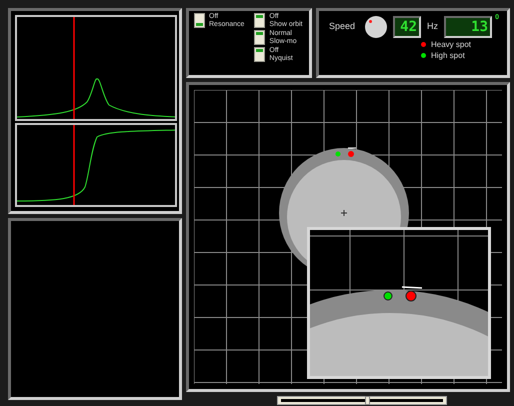  I want to click on slider-thumb, so click(367, 400).